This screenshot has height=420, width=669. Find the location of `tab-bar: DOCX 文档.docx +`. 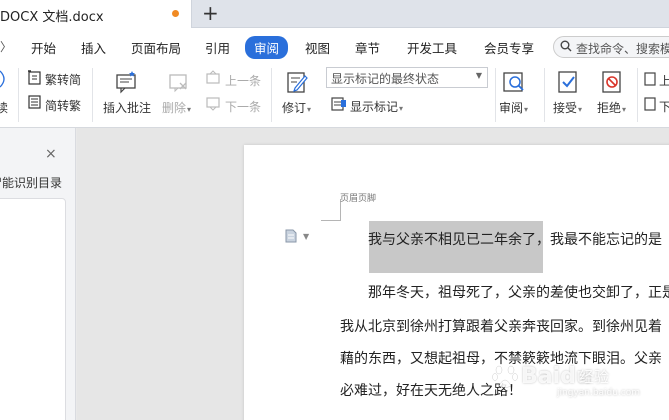

tab-bar: DOCX 文档.docx + is located at coordinates (334, 14).